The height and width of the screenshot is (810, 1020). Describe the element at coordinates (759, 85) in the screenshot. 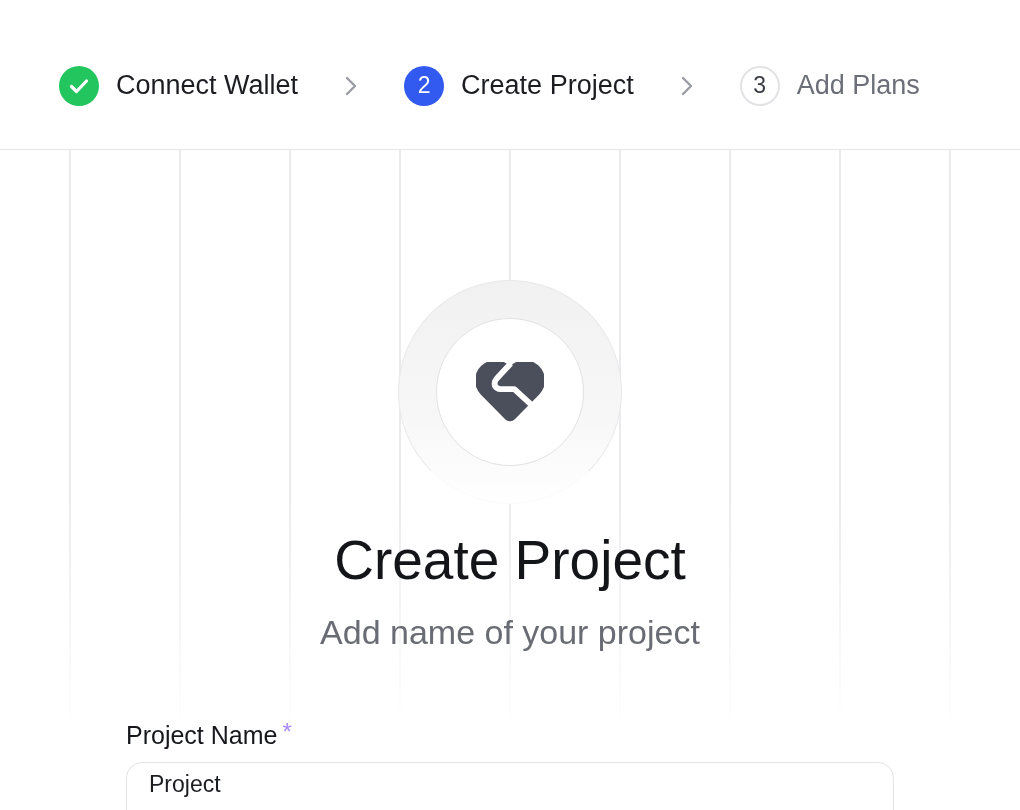

I see `step-number: 3` at that location.